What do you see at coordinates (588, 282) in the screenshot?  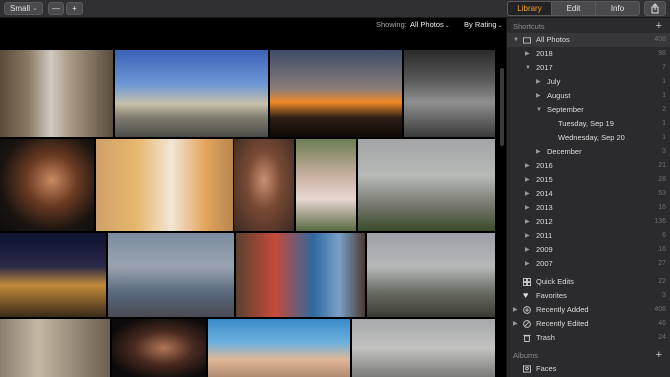 I see `sidebar-item-quick-edits: Quick Edits 22` at bounding box center [588, 282].